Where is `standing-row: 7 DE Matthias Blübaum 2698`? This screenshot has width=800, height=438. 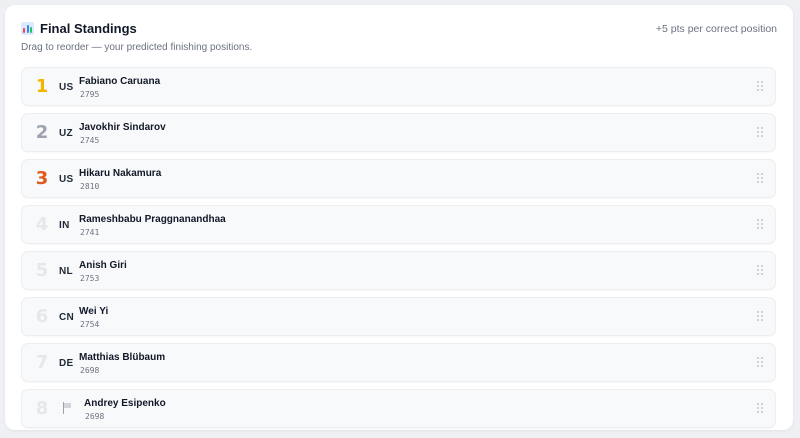 standing-row: 7 DE Matthias Blübaum 2698 is located at coordinates (398, 362).